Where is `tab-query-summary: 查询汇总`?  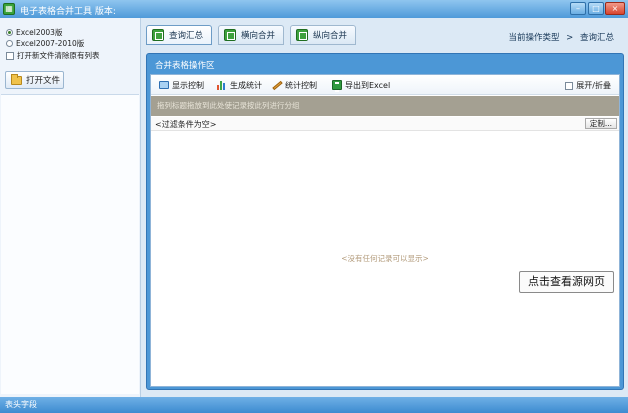
tab-query-summary: 查询汇总 is located at coordinates (179, 35).